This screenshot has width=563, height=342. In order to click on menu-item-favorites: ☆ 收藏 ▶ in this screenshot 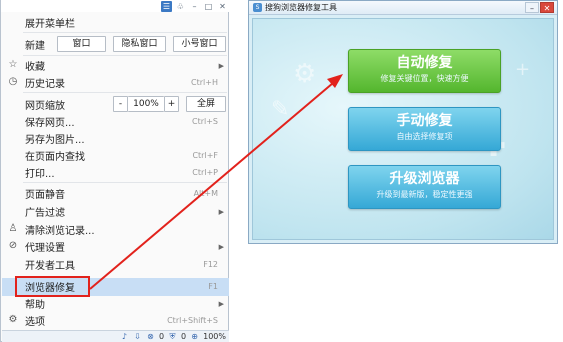, I will do `click(115, 65)`.